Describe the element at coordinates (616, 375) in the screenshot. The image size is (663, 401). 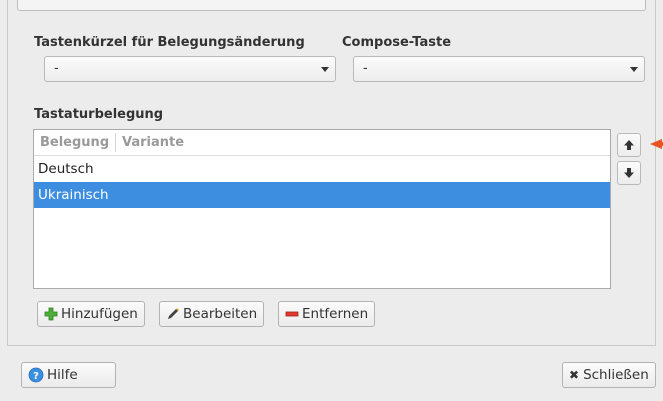
I see `close-button-label: Schließen` at that location.